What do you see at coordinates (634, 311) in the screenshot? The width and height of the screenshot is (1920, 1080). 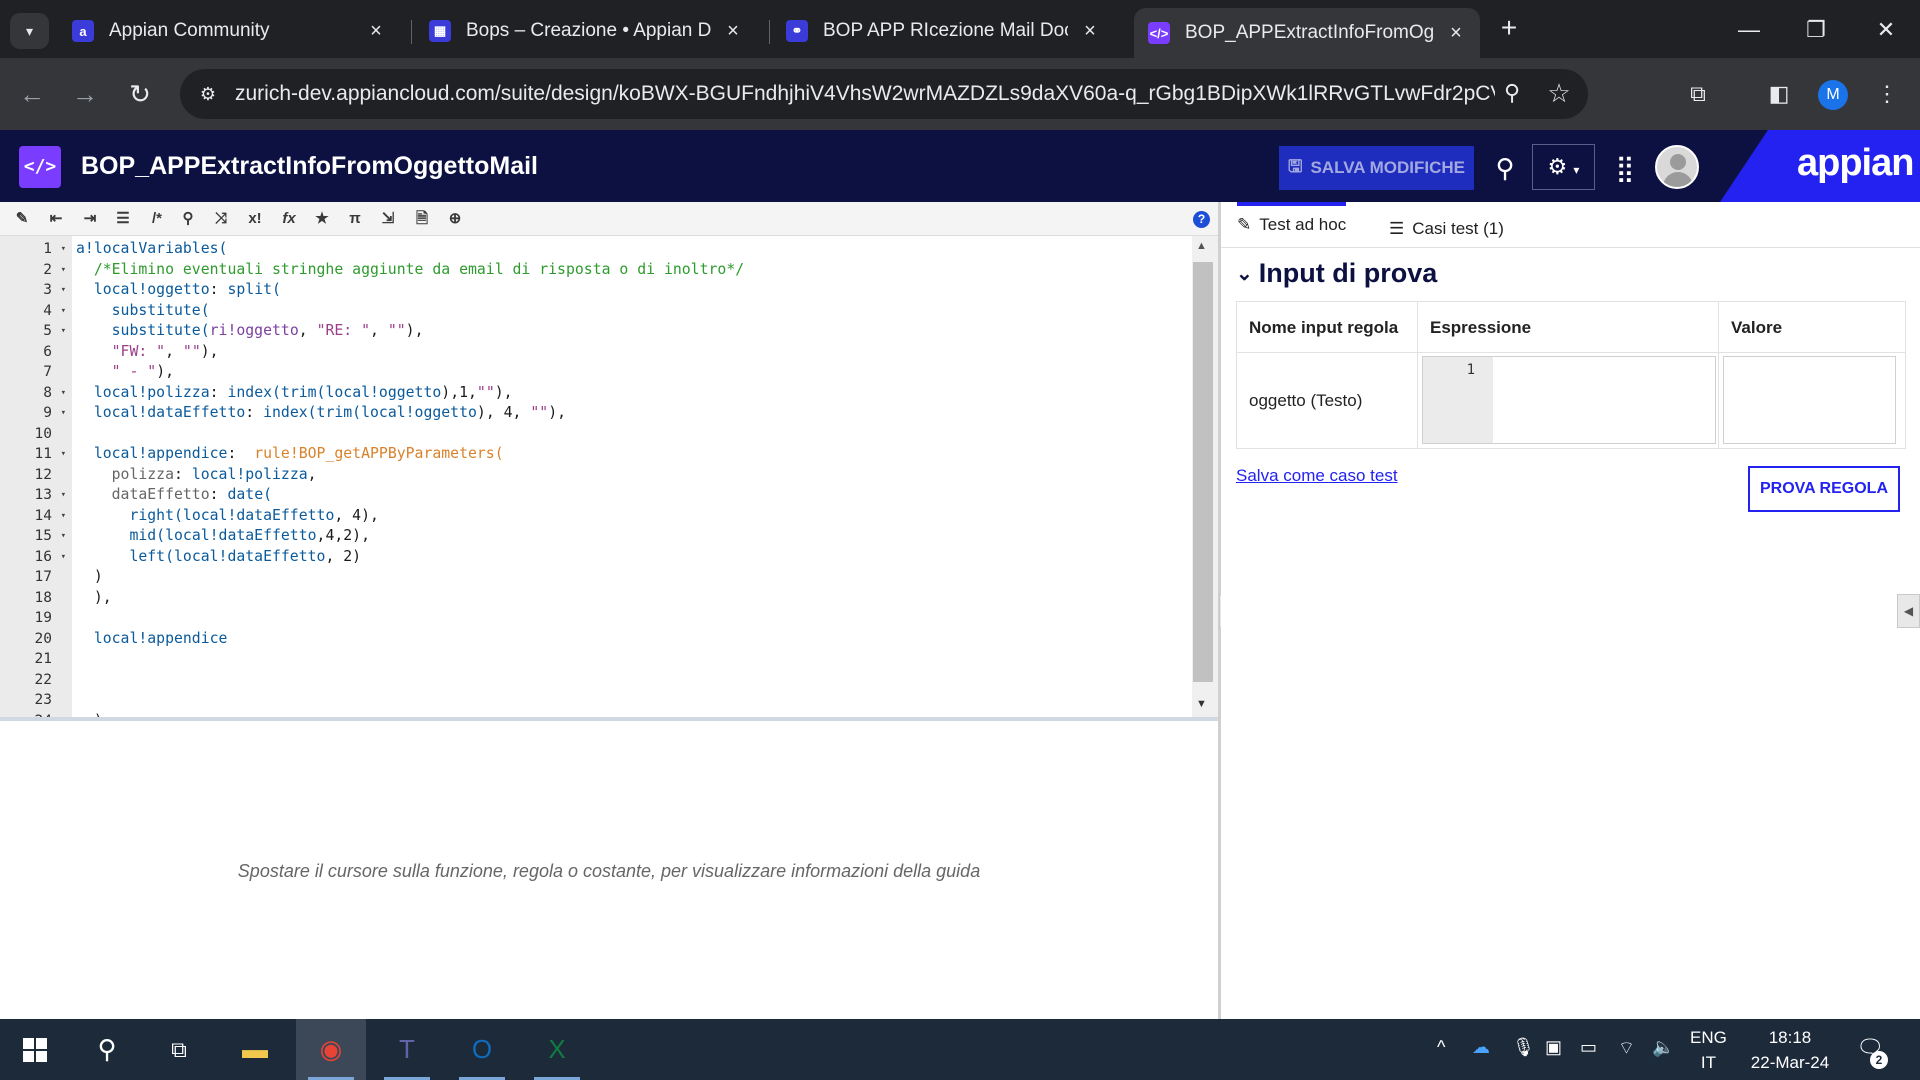 I see `code-line: substitute(` at bounding box center [634, 311].